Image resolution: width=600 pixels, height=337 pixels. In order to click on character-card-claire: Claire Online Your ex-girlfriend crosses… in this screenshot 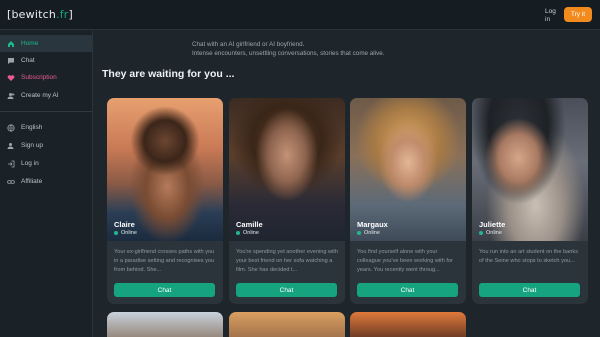, I will do `click(165, 201)`.